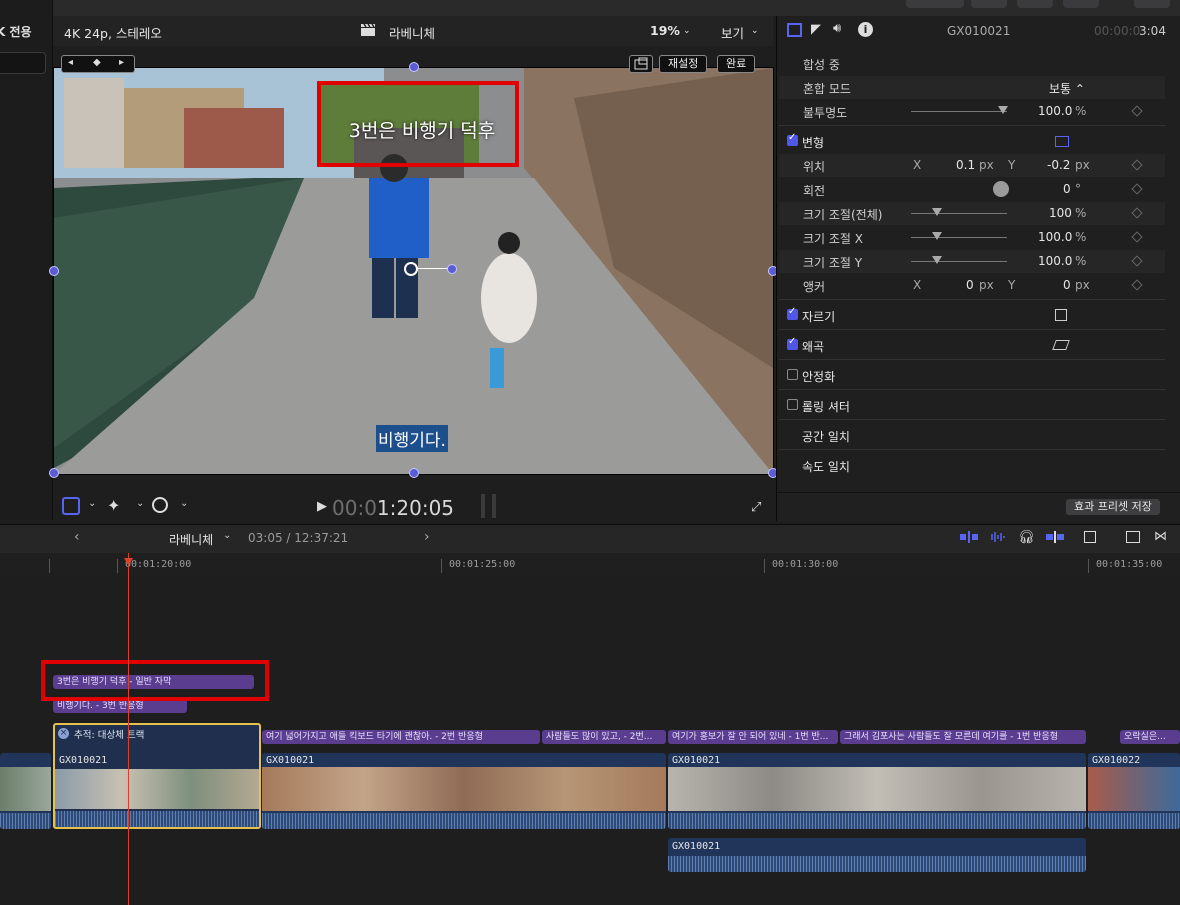 This screenshot has height=905, width=1180. I want to click on fullscreen-icon: ⤢, so click(756, 507).